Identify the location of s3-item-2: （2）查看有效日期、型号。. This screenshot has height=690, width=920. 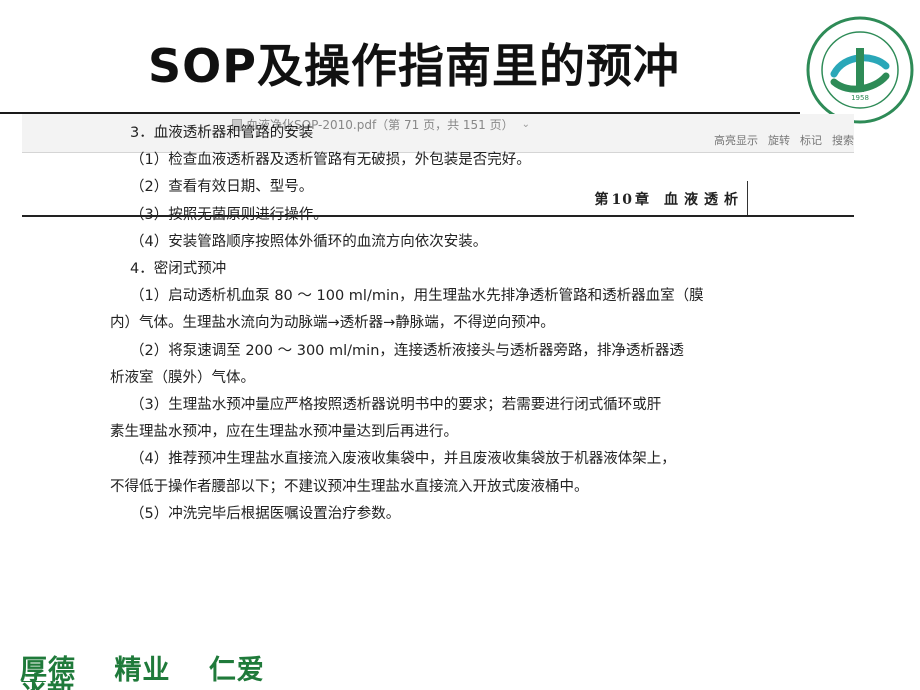
(222, 187).